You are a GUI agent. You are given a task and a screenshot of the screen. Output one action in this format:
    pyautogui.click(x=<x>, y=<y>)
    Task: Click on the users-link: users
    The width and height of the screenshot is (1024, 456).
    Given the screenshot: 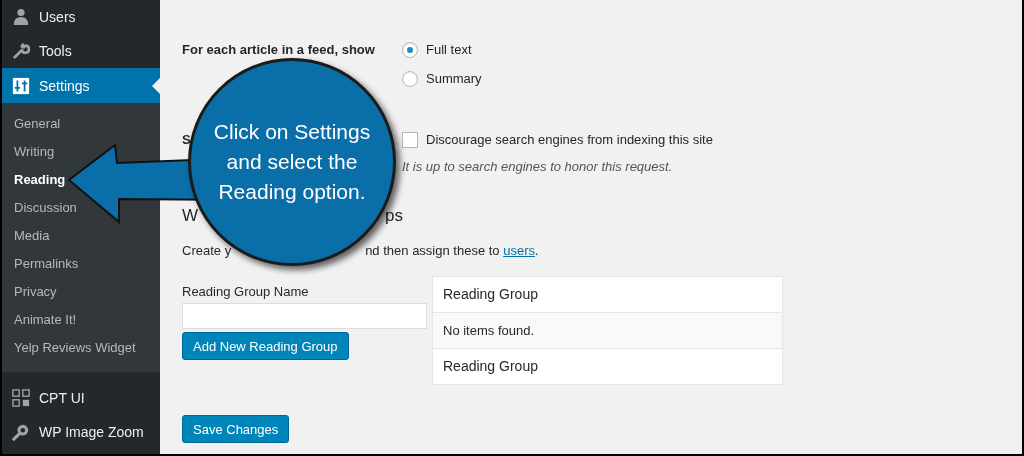 What is the action you would take?
    pyautogui.click(x=519, y=250)
    